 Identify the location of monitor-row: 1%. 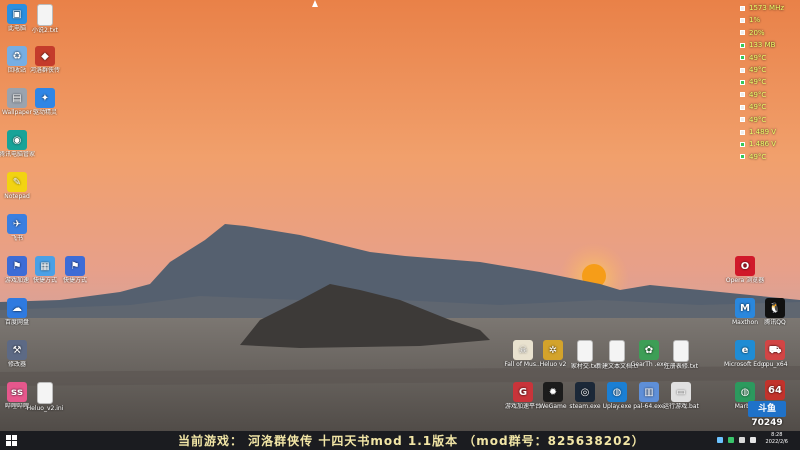
(767, 20).